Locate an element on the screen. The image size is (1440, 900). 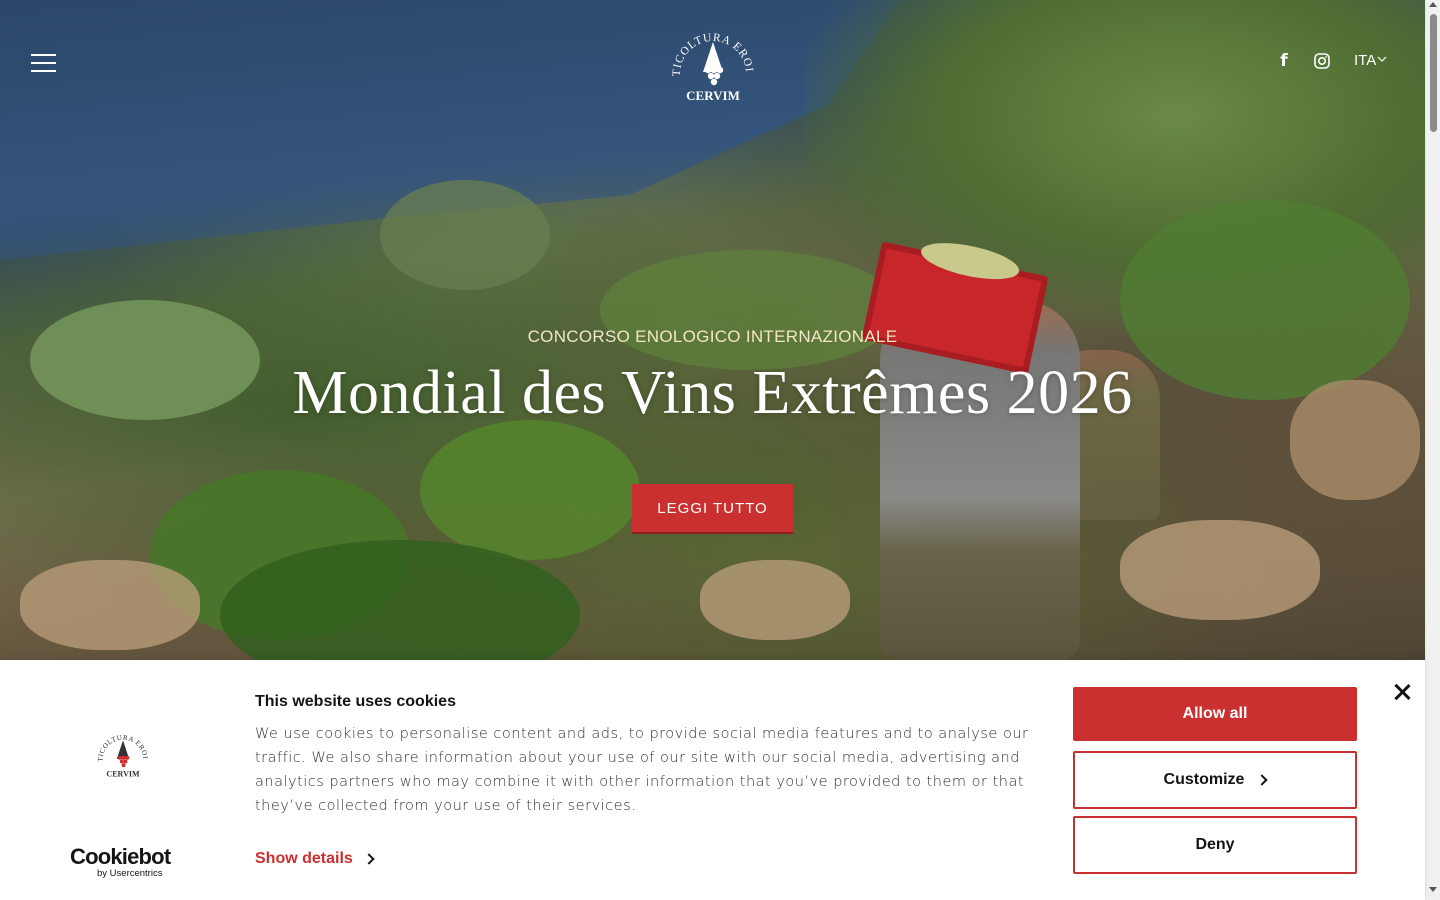
cookiebot-logo: Cookiebot by Usercentrics is located at coordinates (125, 862).